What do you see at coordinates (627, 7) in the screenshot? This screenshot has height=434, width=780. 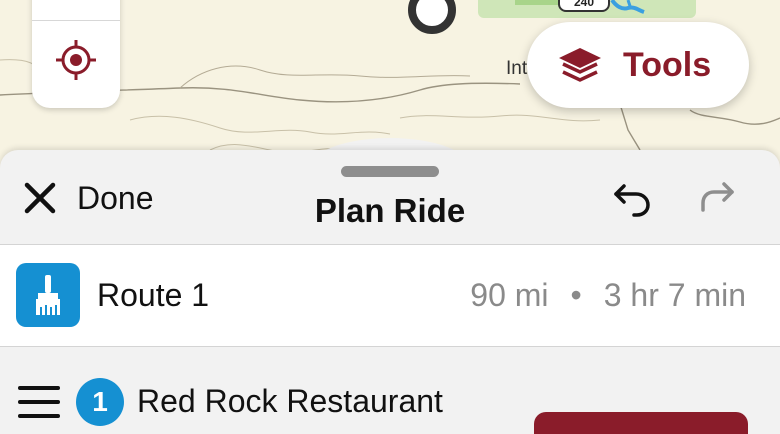 I see `water-feature` at bounding box center [627, 7].